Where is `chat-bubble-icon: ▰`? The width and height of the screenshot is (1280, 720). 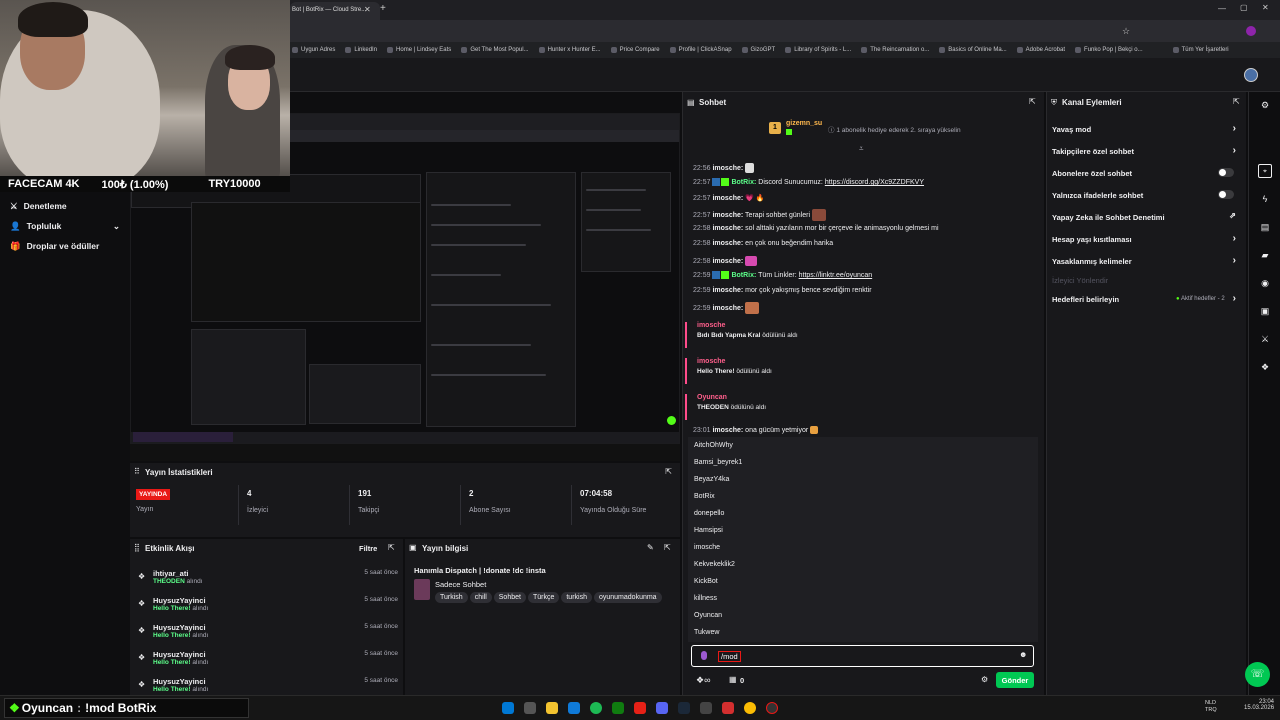
chat-bubble-icon: ▰ is located at coordinates (1265, 255).